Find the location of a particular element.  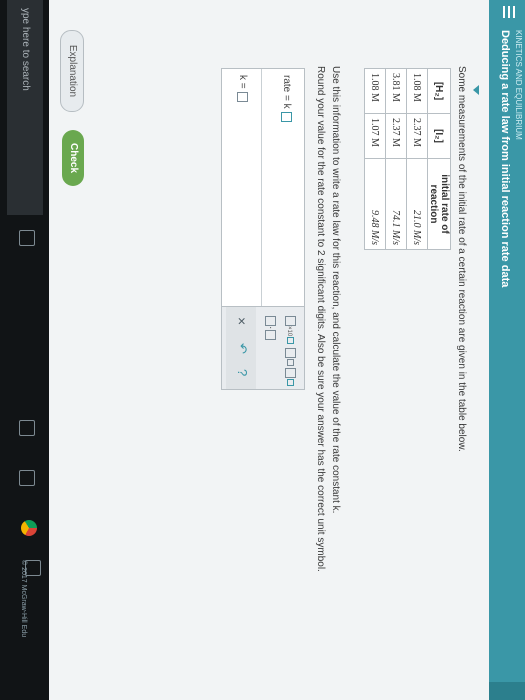

topic-label: KINETICS AND EQUILIBRIUM is located at coordinates (518, 85).